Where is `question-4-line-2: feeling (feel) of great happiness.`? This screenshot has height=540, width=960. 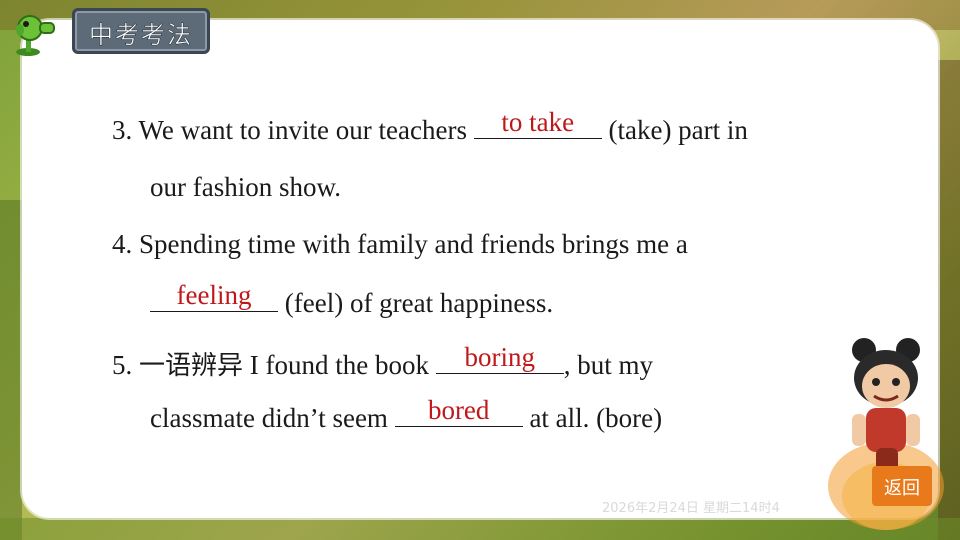
question-4-line-2: feeling (feel) of great happiness. is located at coordinates (352, 299).